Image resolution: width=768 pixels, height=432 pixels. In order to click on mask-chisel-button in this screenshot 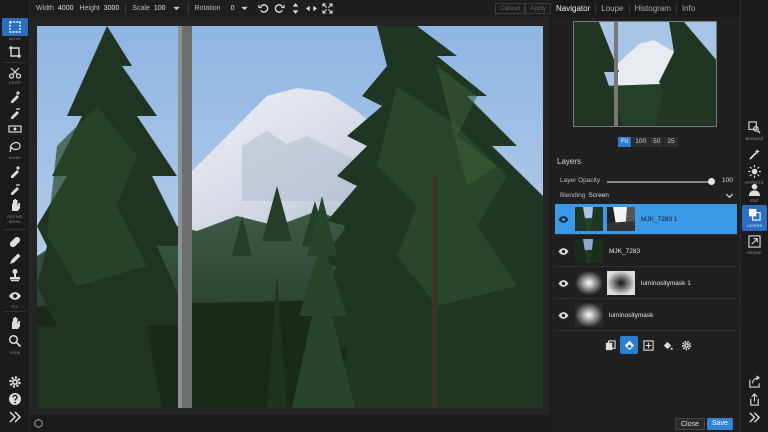, I will do `click(15, 129)`.